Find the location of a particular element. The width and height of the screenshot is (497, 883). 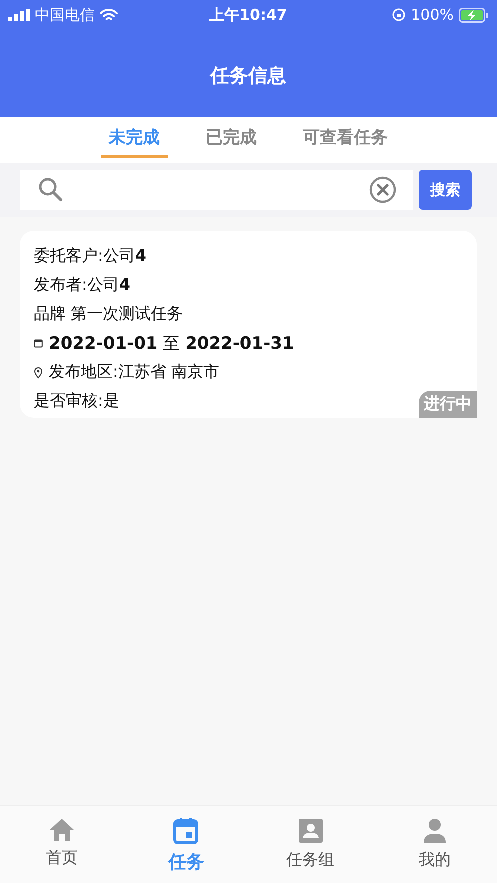

battery-icon is located at coordinates (474, 15).